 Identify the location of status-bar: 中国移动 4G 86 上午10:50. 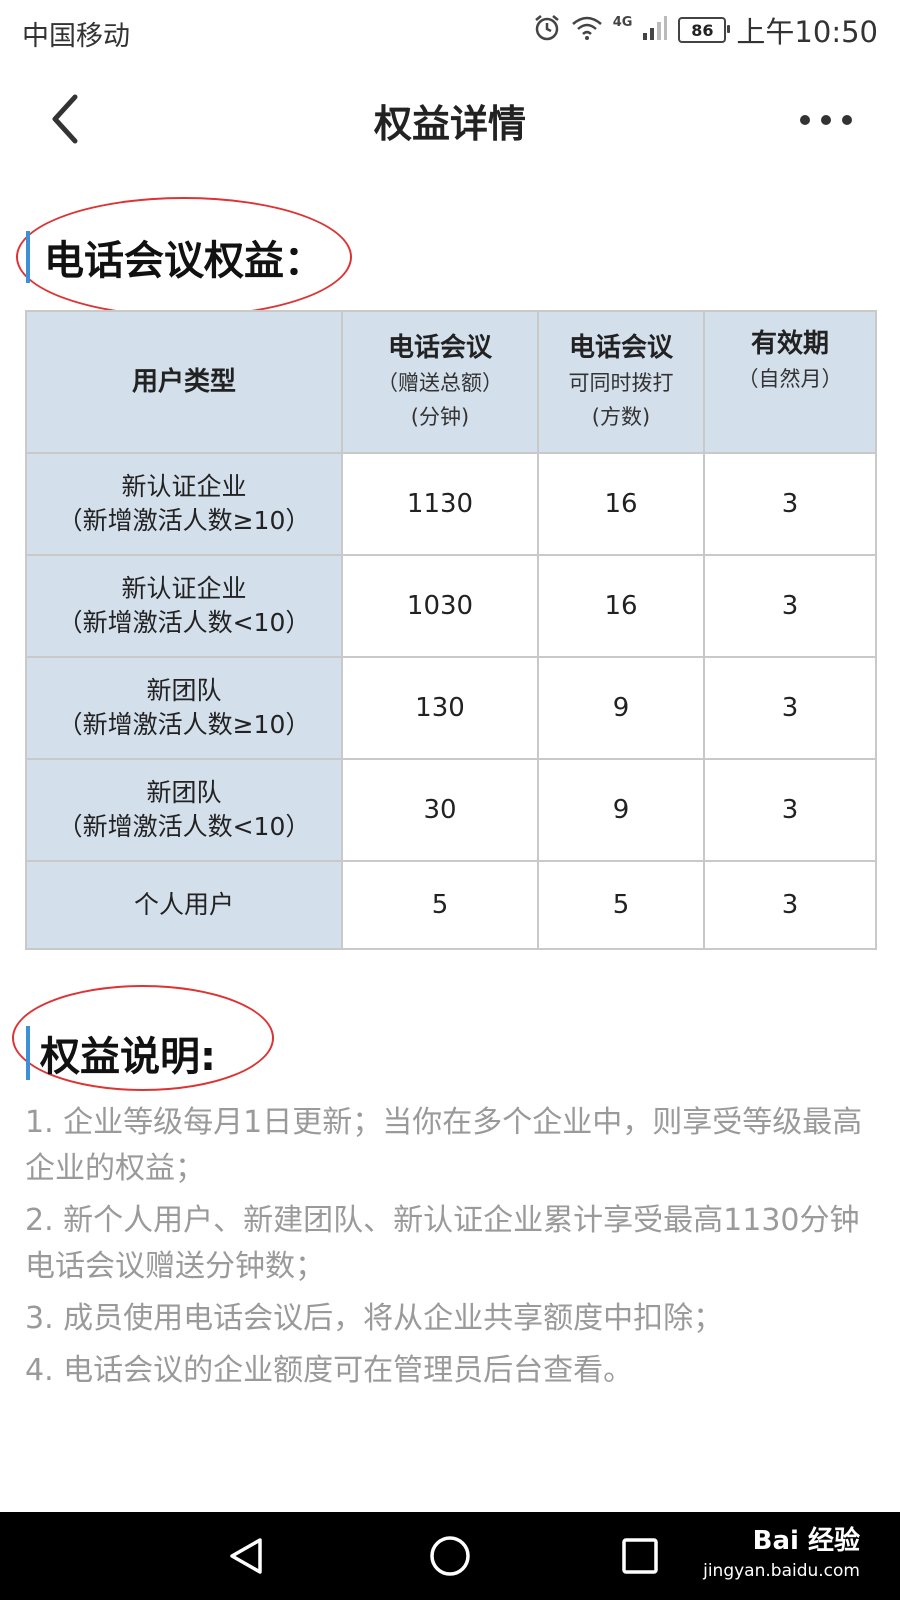
(450, 31).